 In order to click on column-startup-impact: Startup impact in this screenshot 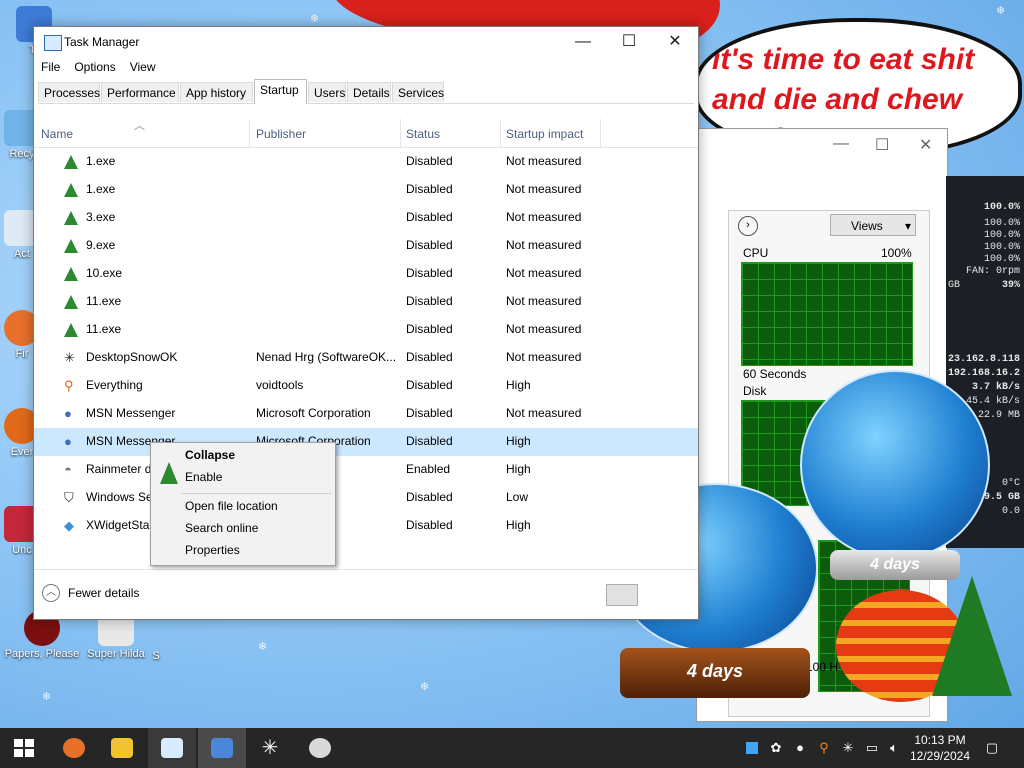, I will do `click(544, 134)`.